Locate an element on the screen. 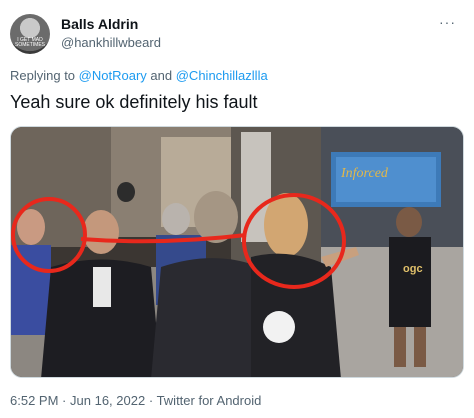  replying-prefix: Replying to is located at coordinates (43, 75).